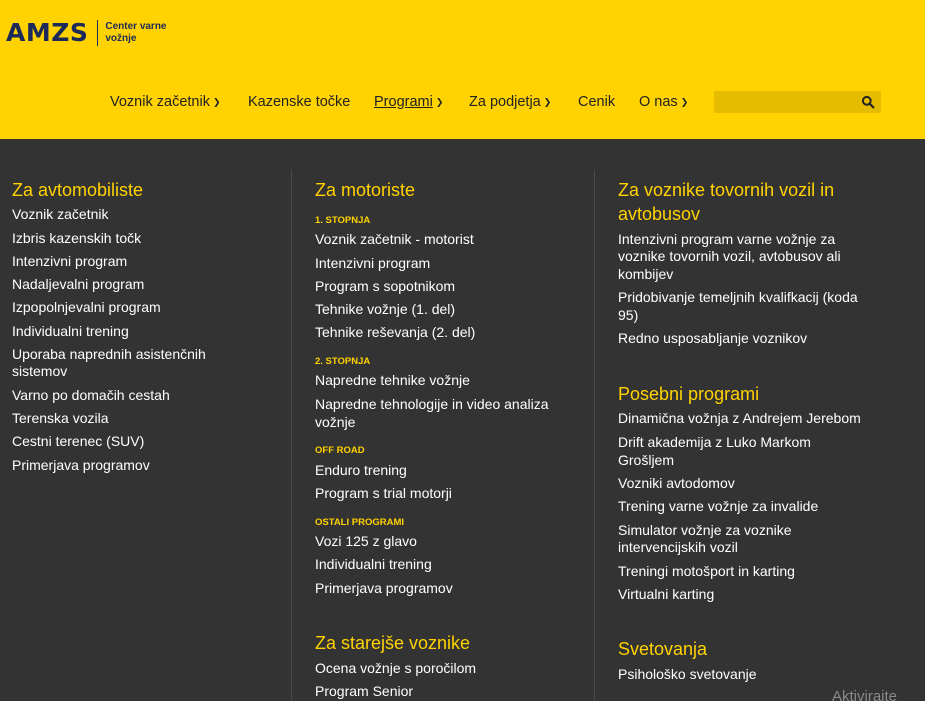 This screenshot has height=701, width=925. Describe the element at coordinates (136, 26) in the screenshot. I see `logo-subtitle-line1: Center varne` at that location.